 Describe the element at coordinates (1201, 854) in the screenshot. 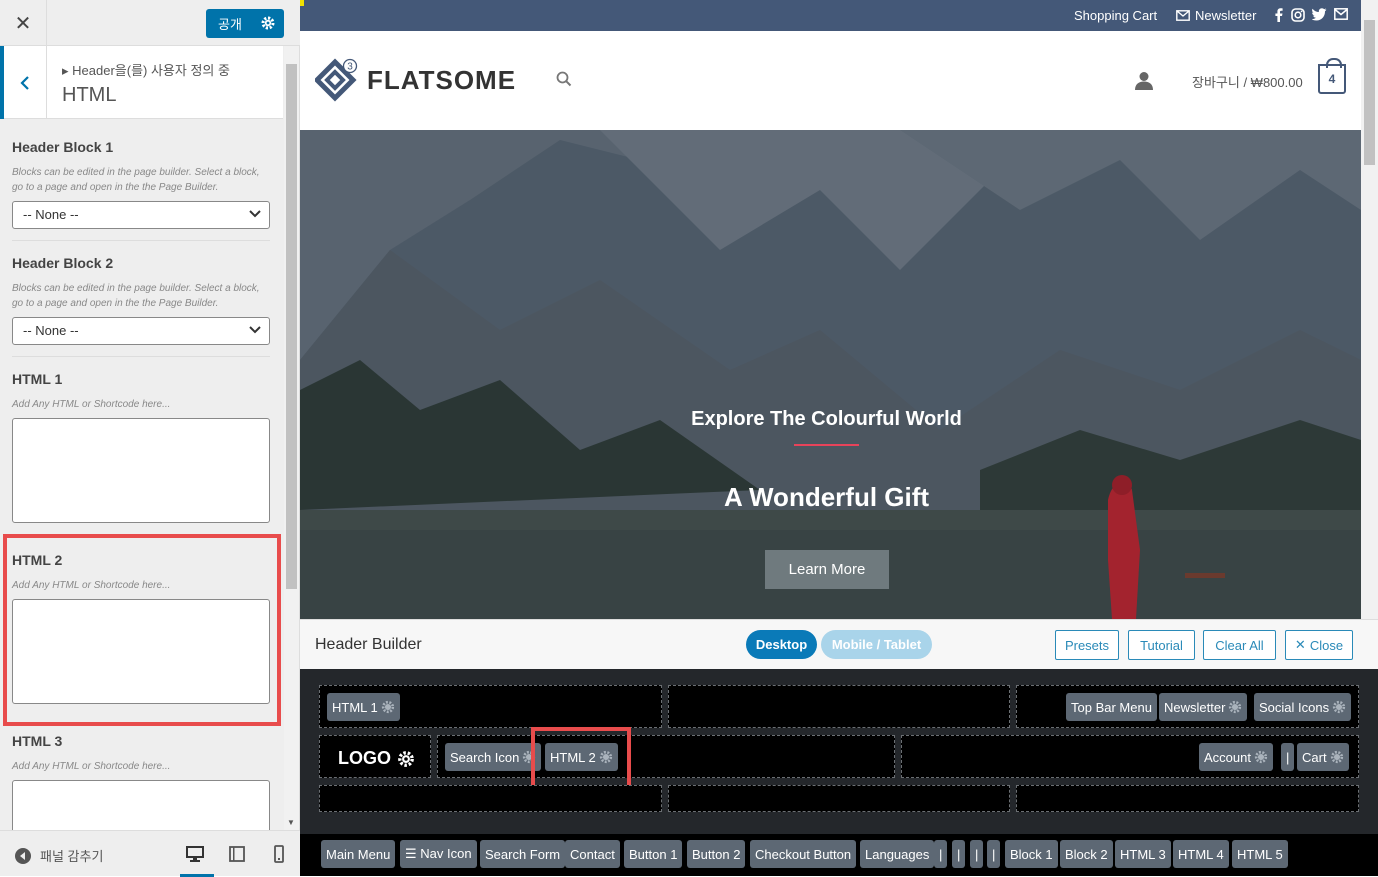

I see `element-html-4: HTML 4` at that location.